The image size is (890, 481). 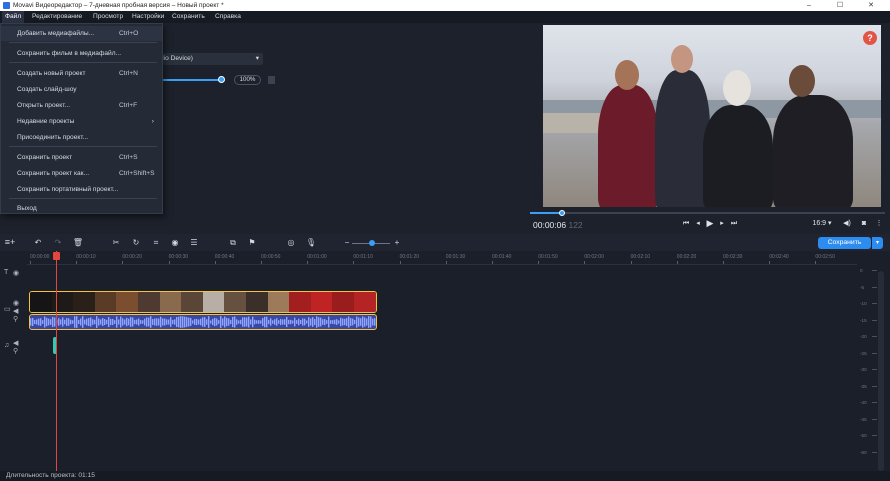 What do you see at coordinates (175, 242) in the screenshot?
I see `speed-icon: ◉` at bounding box center [175, 242].